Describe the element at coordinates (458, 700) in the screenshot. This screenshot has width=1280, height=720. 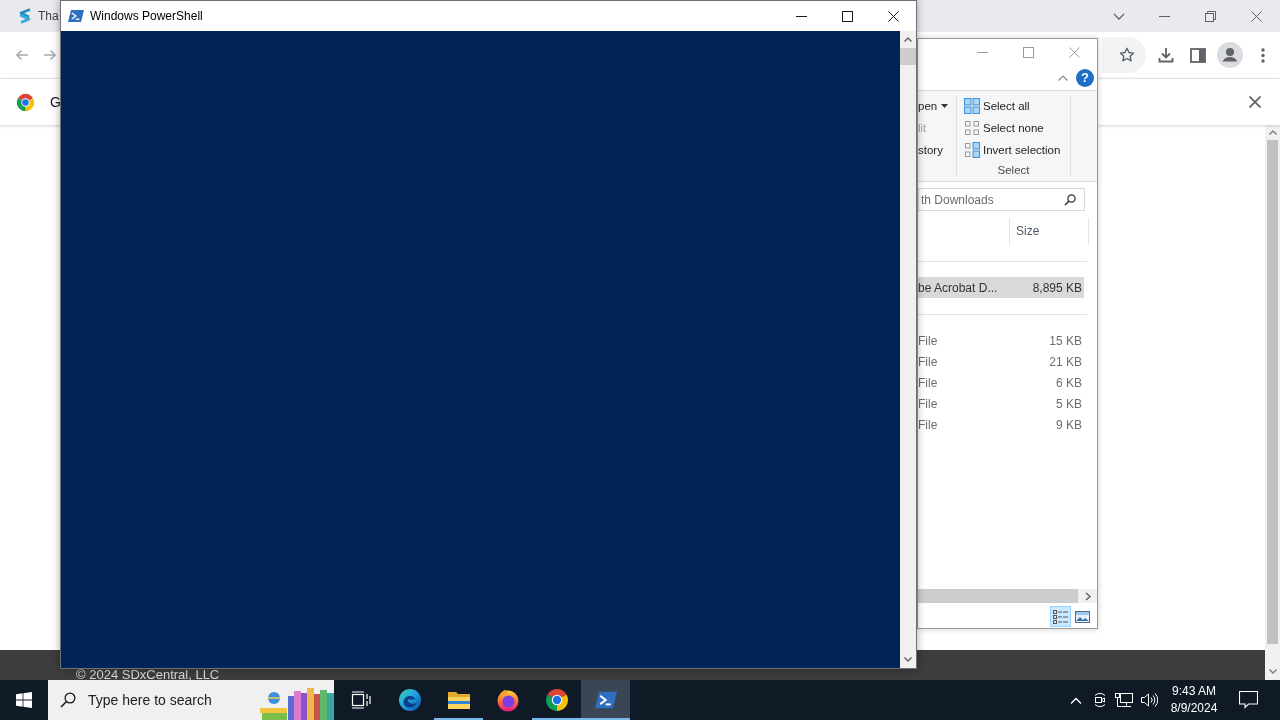
I see `folder-icon` at that location.